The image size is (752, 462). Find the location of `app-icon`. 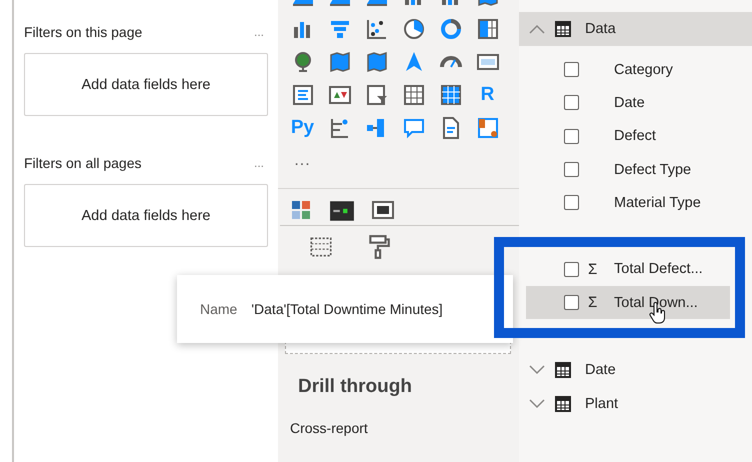

app-icon is located at coordinates (488, 128).